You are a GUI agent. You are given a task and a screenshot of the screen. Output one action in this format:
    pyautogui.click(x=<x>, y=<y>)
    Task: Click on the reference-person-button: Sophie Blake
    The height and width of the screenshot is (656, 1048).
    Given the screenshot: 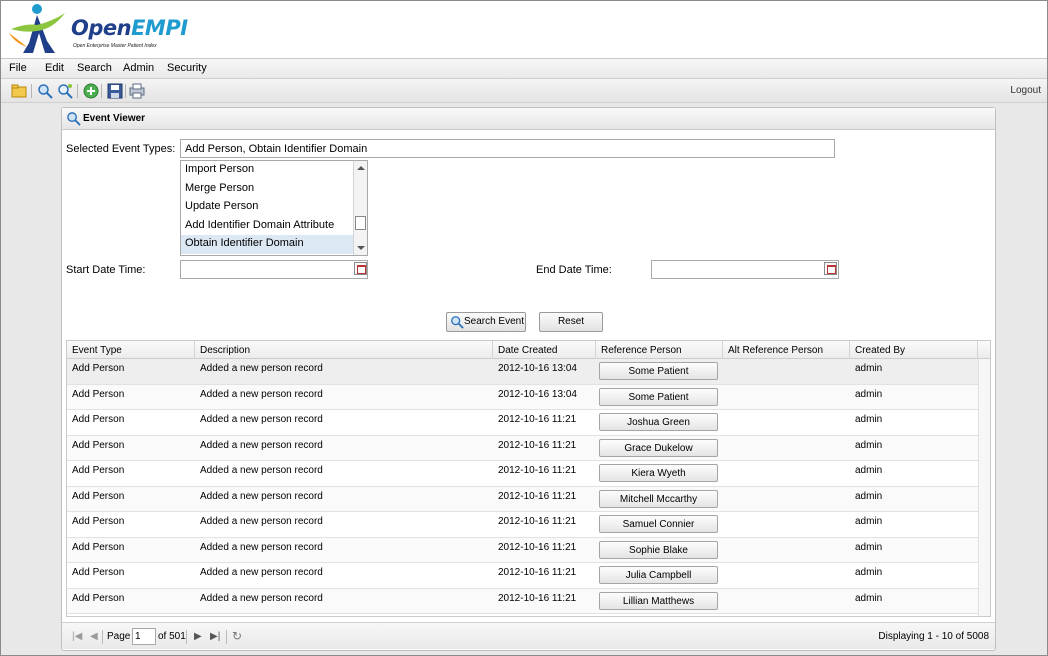 What is the action you would take?
    pyautogui.click(x=658, y=549)
    